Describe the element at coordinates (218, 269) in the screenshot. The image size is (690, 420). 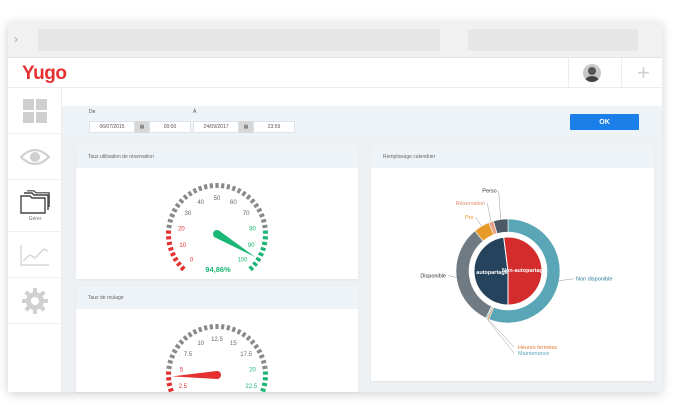
I see `gauge-value-label: 94,86%` at that location.